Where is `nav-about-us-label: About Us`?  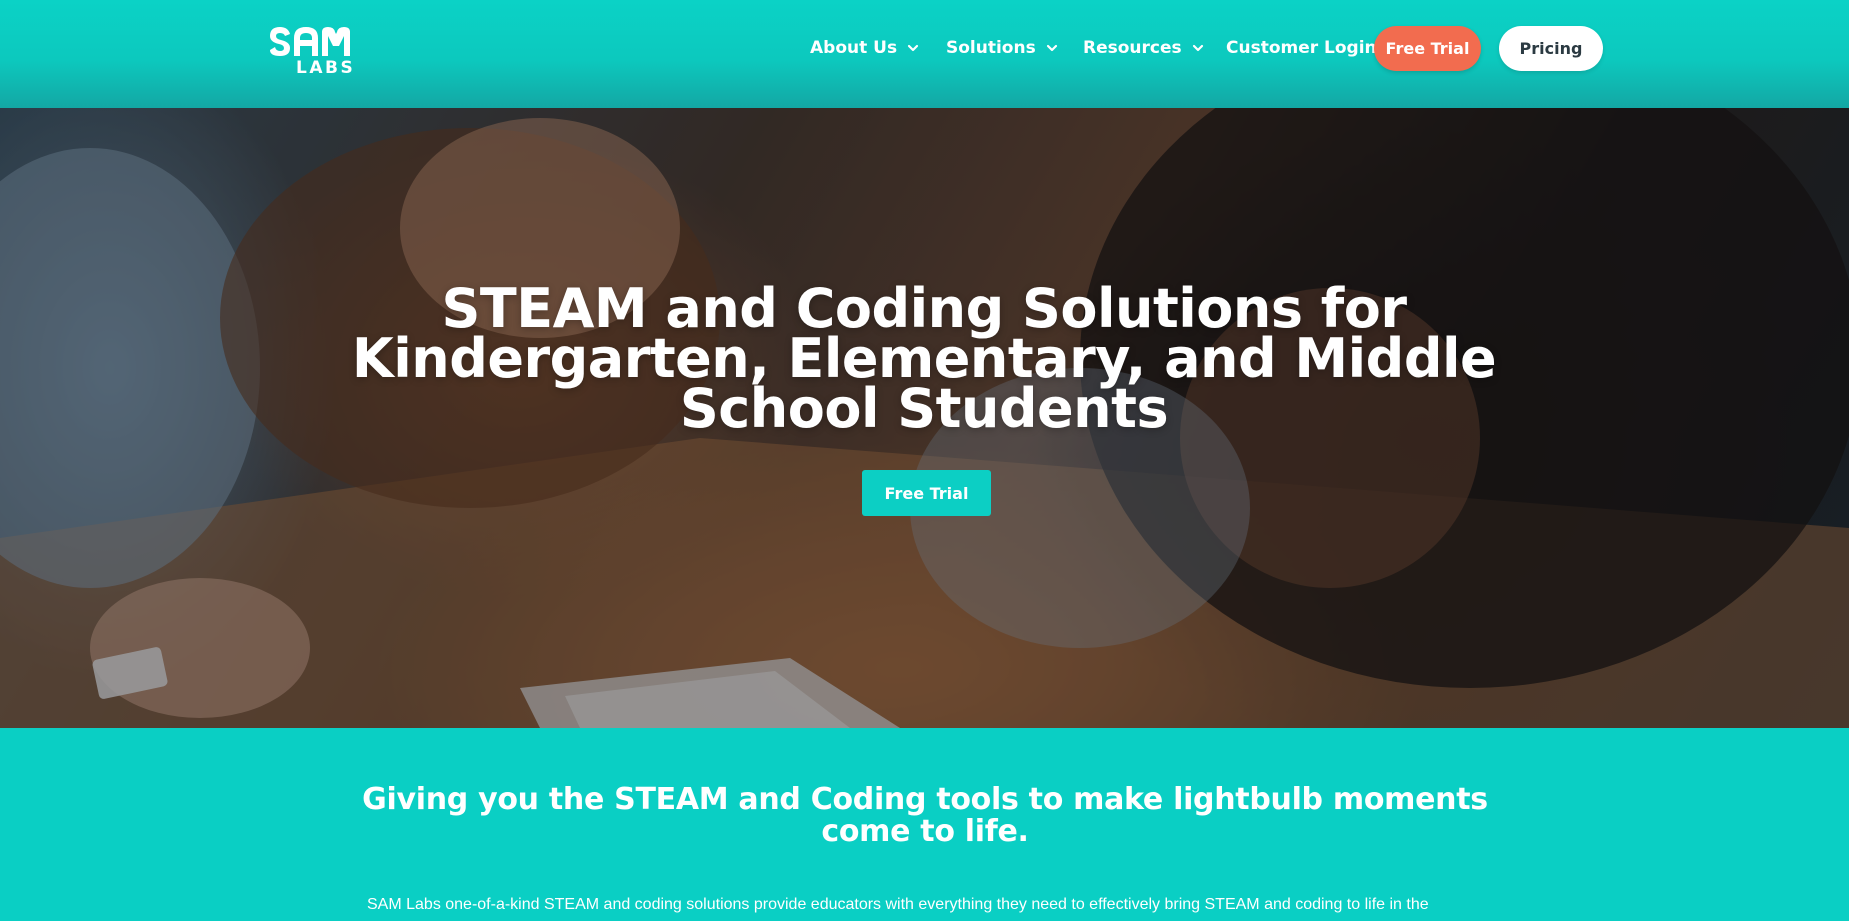
nav-about-us-label: About Us is located at coordinates (854, 48).